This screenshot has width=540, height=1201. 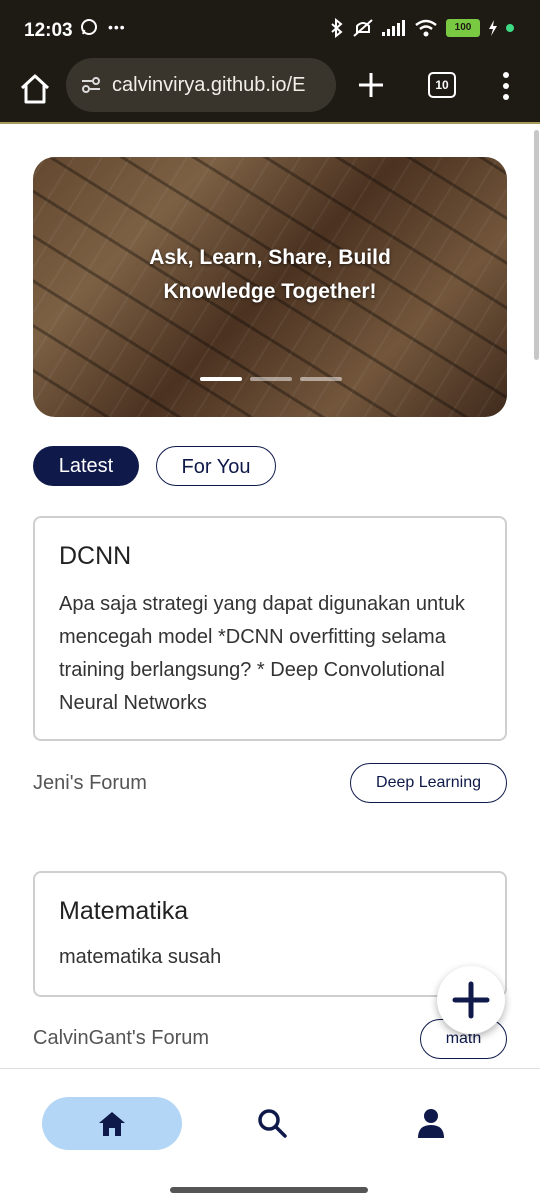 I want to click on hero-tagline-line1: Ask, Learn, Share, Build, so click(x=270, y=257).